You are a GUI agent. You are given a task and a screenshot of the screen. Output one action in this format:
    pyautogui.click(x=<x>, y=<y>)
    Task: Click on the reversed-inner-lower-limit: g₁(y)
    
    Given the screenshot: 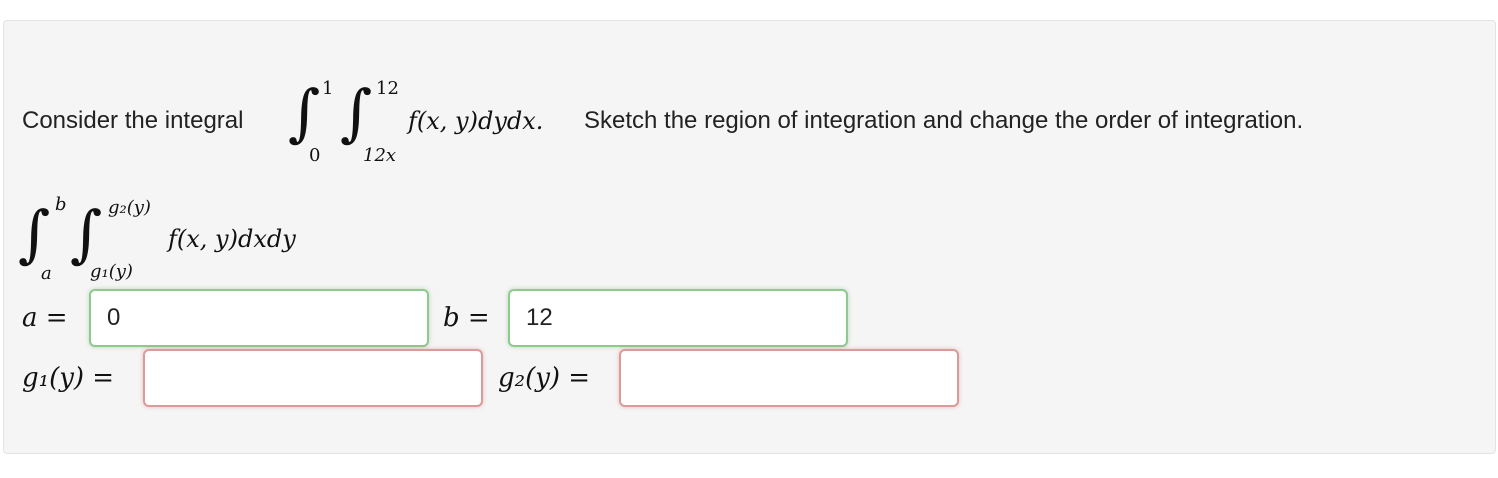 What is the action you would take?
    pyautogui.click(x=111, y=271)
    